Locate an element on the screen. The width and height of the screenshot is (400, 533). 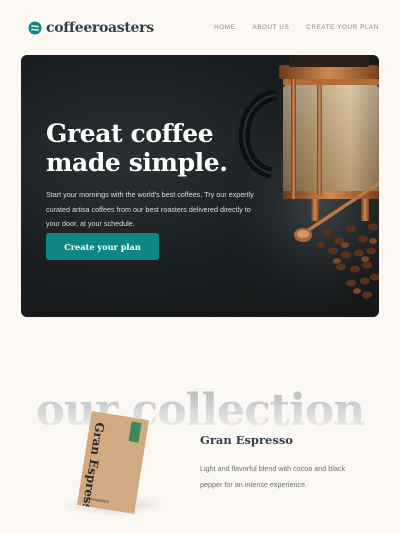
hero-title: Great coffee made simple. is located at coordinates (137, 148).